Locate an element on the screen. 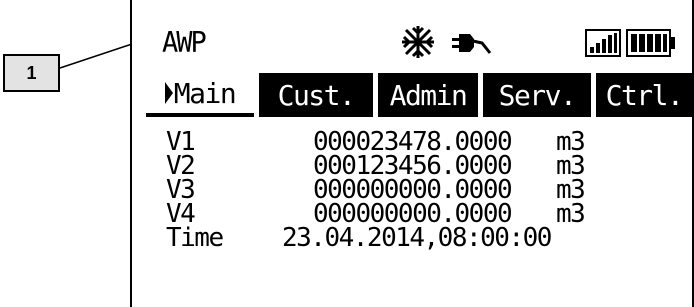  tab-admin: Admin is located at coordinates (428, 95).